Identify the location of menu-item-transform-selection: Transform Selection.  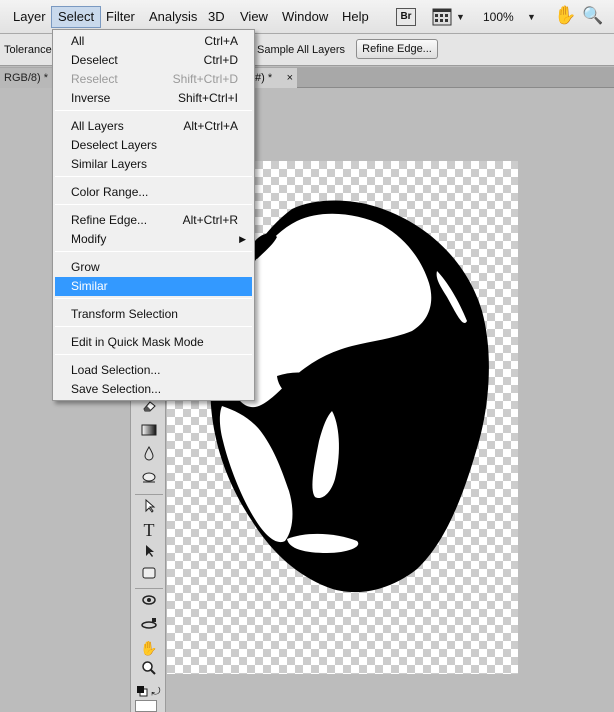
(153, 314).